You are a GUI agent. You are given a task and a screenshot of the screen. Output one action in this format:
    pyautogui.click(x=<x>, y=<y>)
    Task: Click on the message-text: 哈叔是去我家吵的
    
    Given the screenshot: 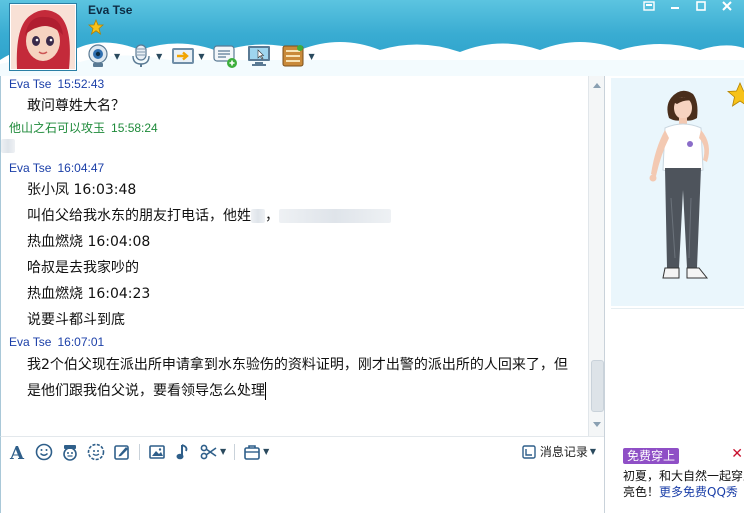 What is the action you would take?
    pyautogui.click(x=83, y=268)
    